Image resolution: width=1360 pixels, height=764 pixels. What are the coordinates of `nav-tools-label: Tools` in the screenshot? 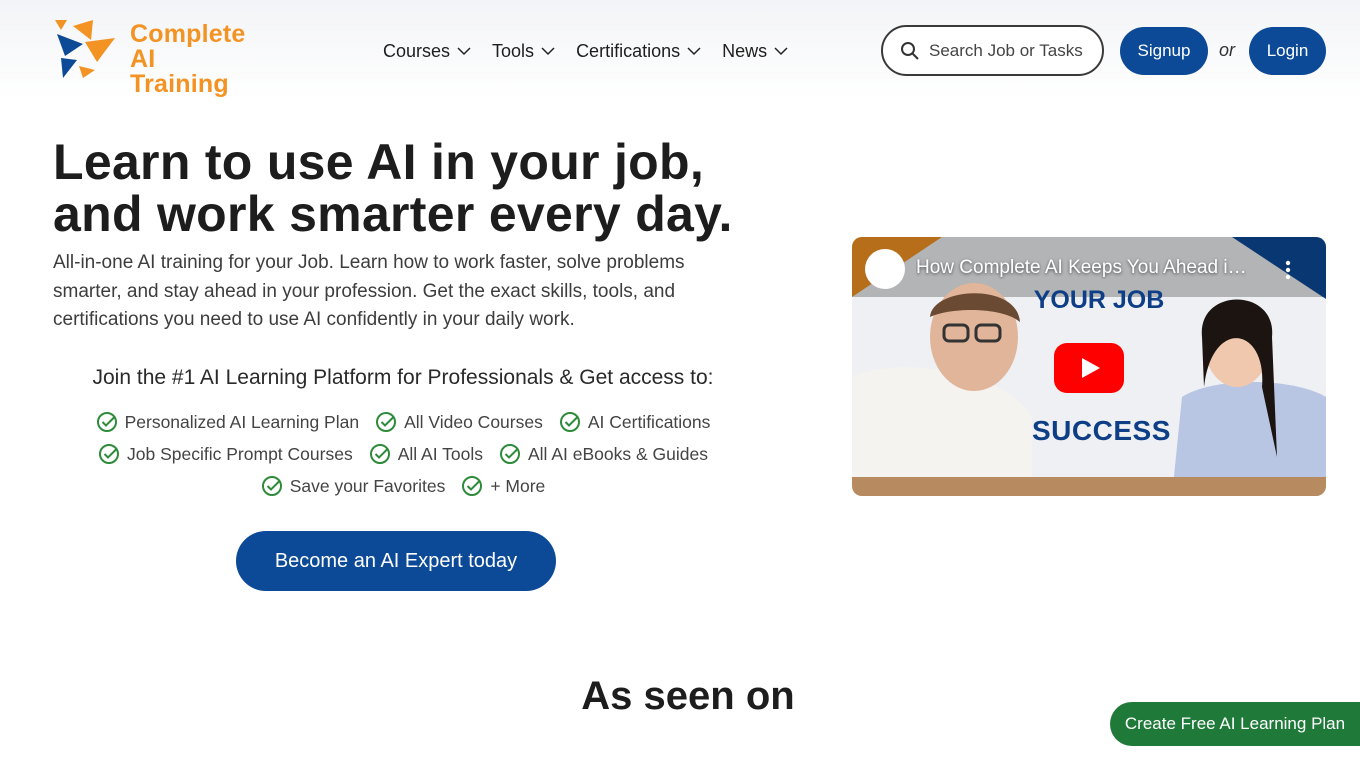 It's located at (513, 50).